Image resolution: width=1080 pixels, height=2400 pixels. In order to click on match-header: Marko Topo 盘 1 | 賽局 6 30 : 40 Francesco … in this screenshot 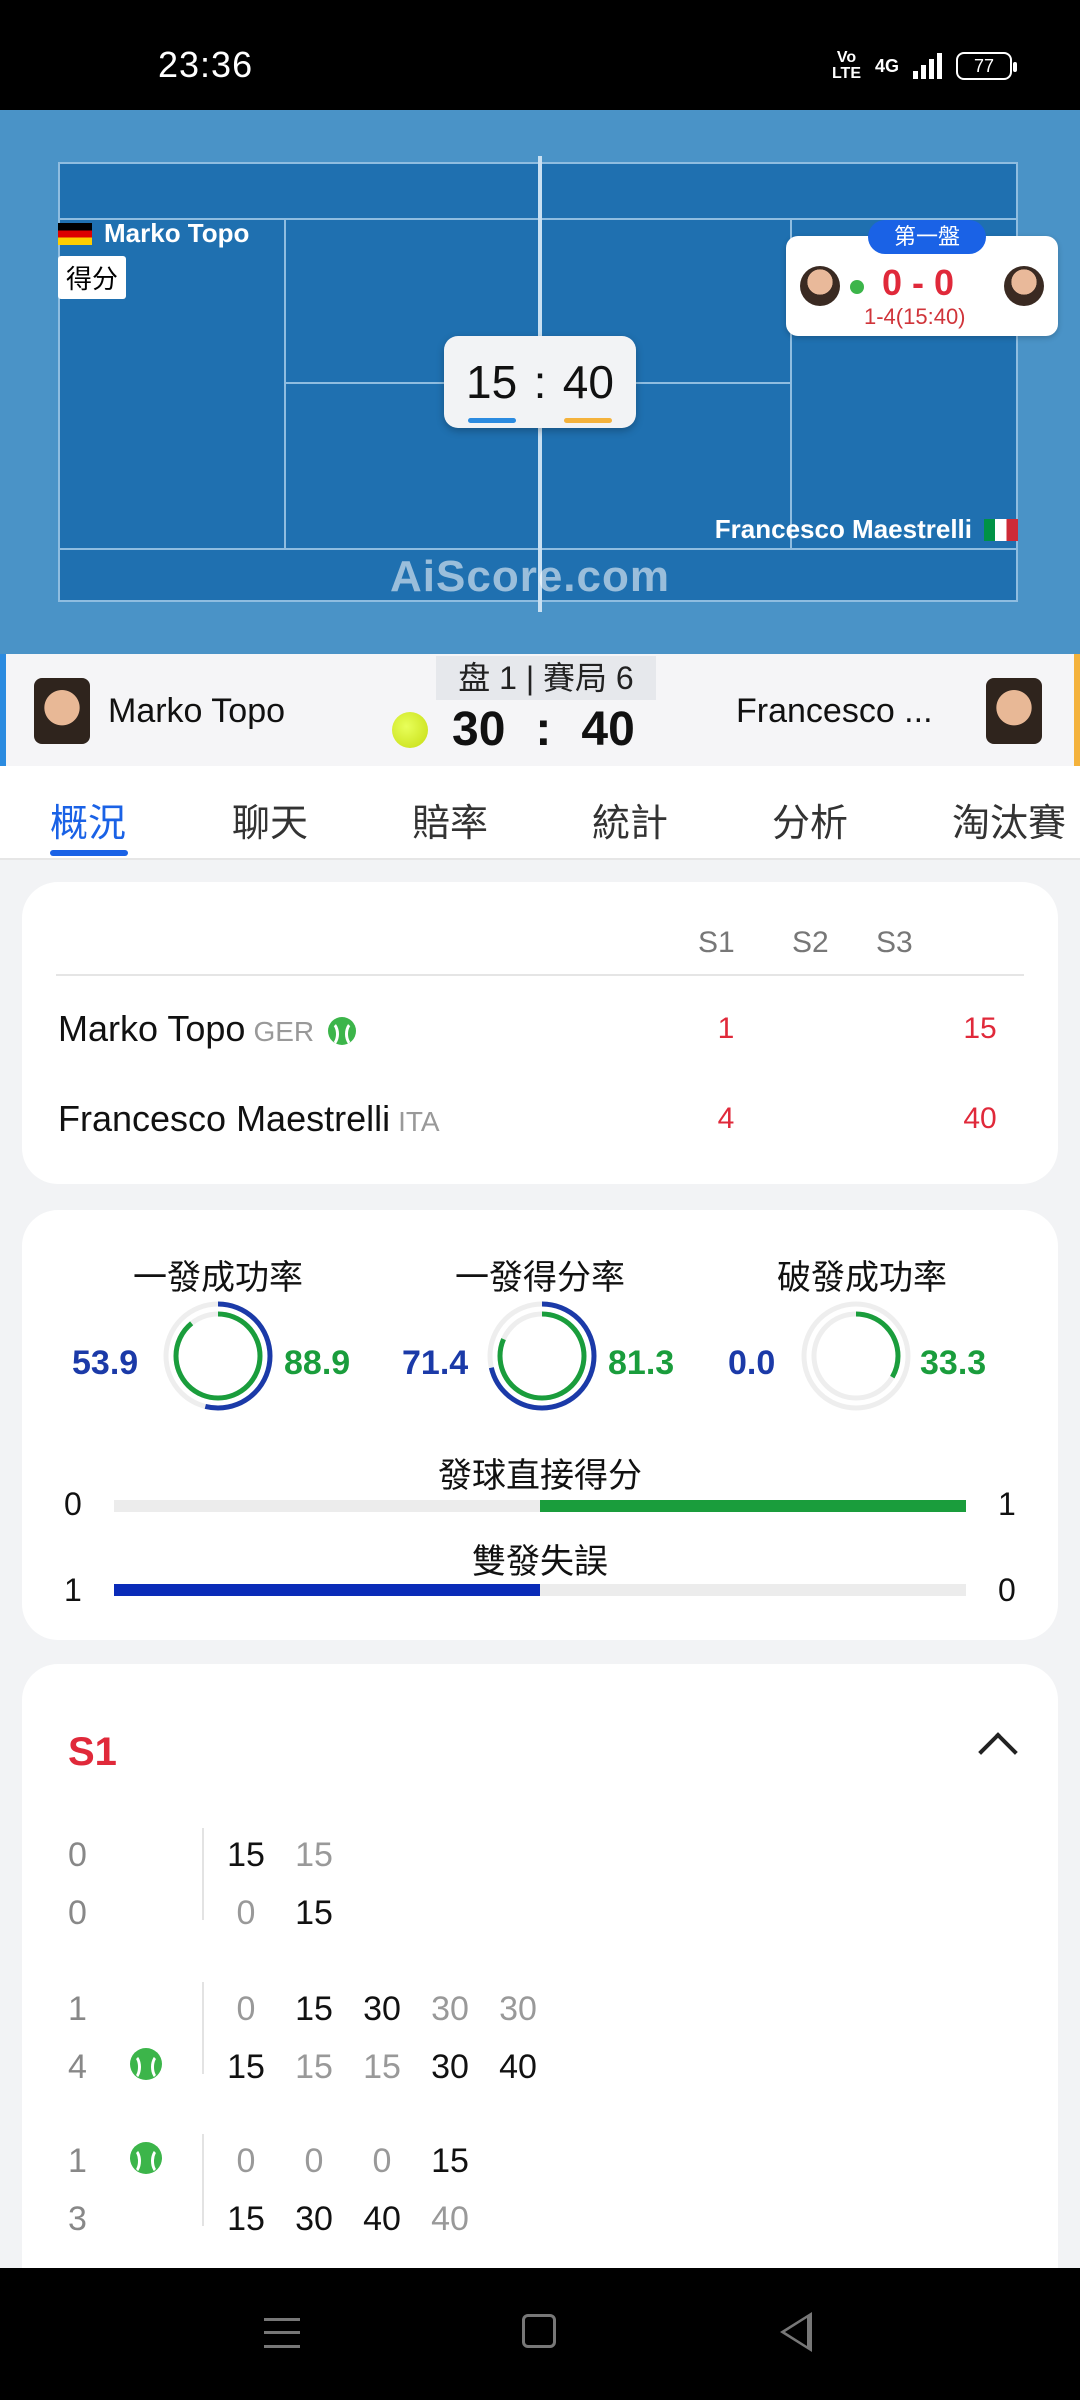, I will do `click(540, 710)`.